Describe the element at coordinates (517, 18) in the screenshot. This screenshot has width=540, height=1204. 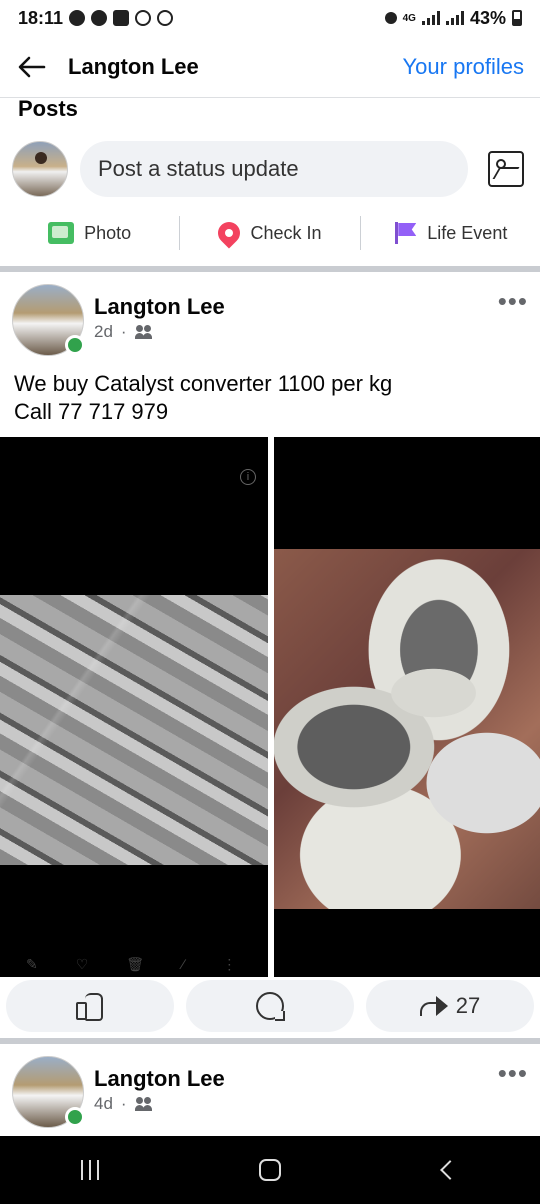
I see `battery-icon` at that location.